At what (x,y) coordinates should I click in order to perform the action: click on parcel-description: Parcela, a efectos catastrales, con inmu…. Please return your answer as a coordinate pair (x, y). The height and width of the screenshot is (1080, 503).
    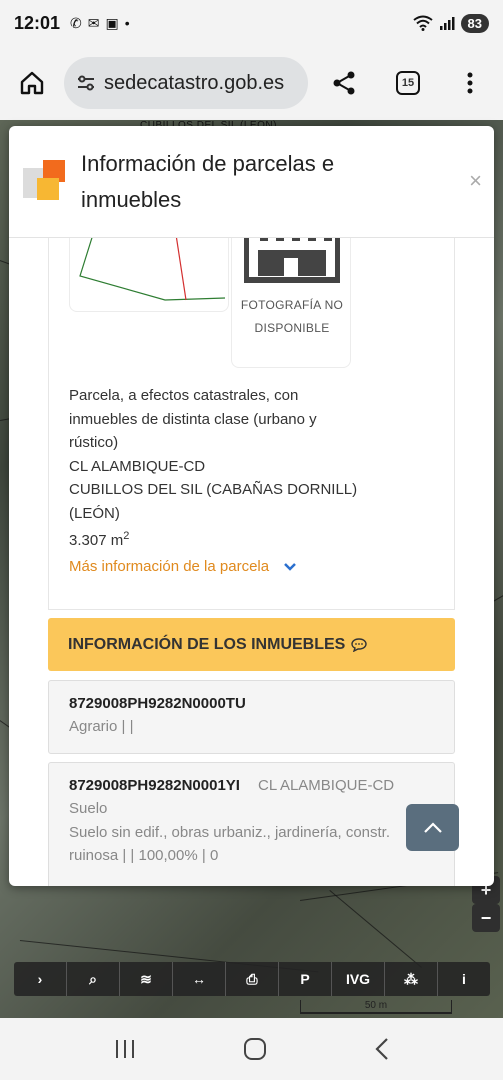
    Looking at the image, I should click on (219, 468).